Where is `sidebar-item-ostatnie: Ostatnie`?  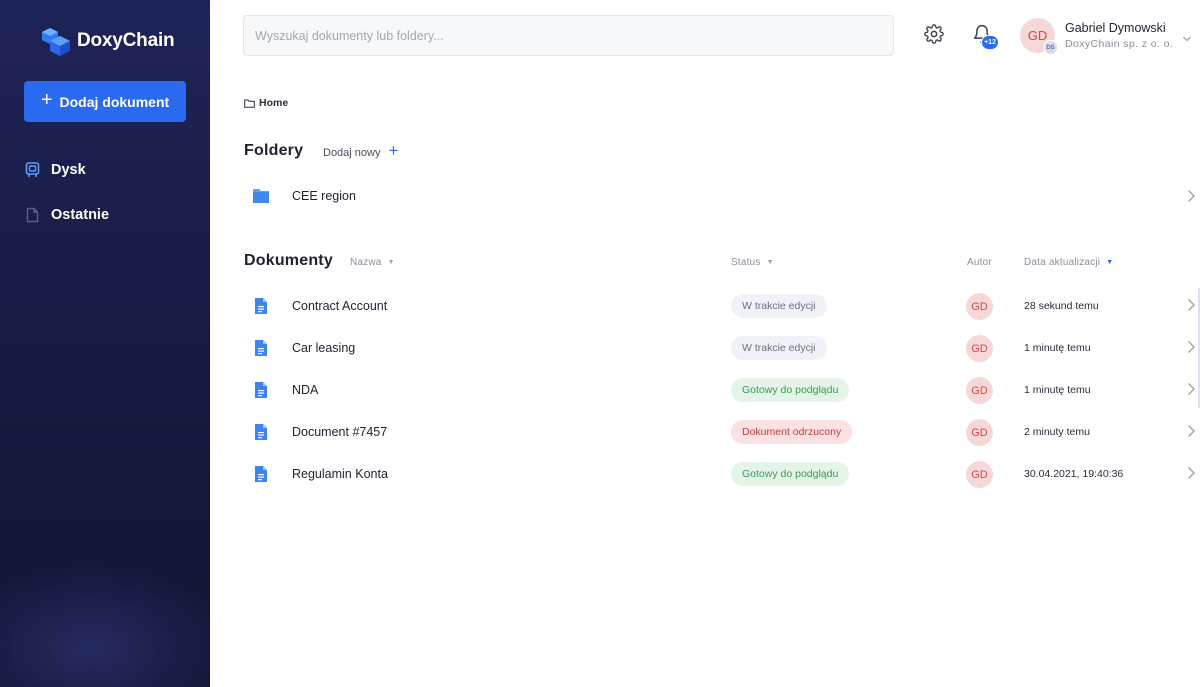 sidebar-item-ostatnie: Ostatnie is located at coordinates (67, 215).